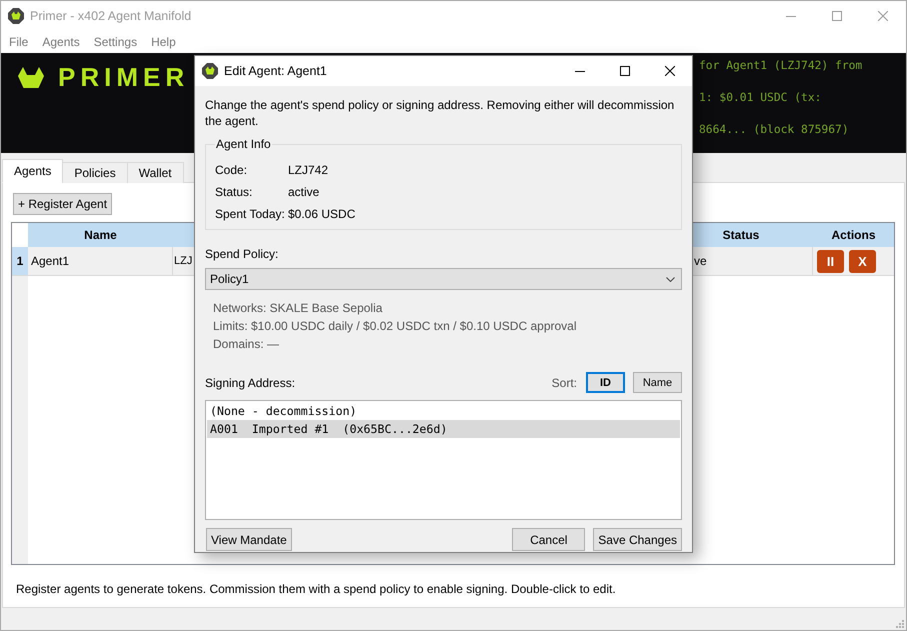 The width and height of the screenshot is (907, 631). I want to click on sort-label: Sort:, so click(564, 383).